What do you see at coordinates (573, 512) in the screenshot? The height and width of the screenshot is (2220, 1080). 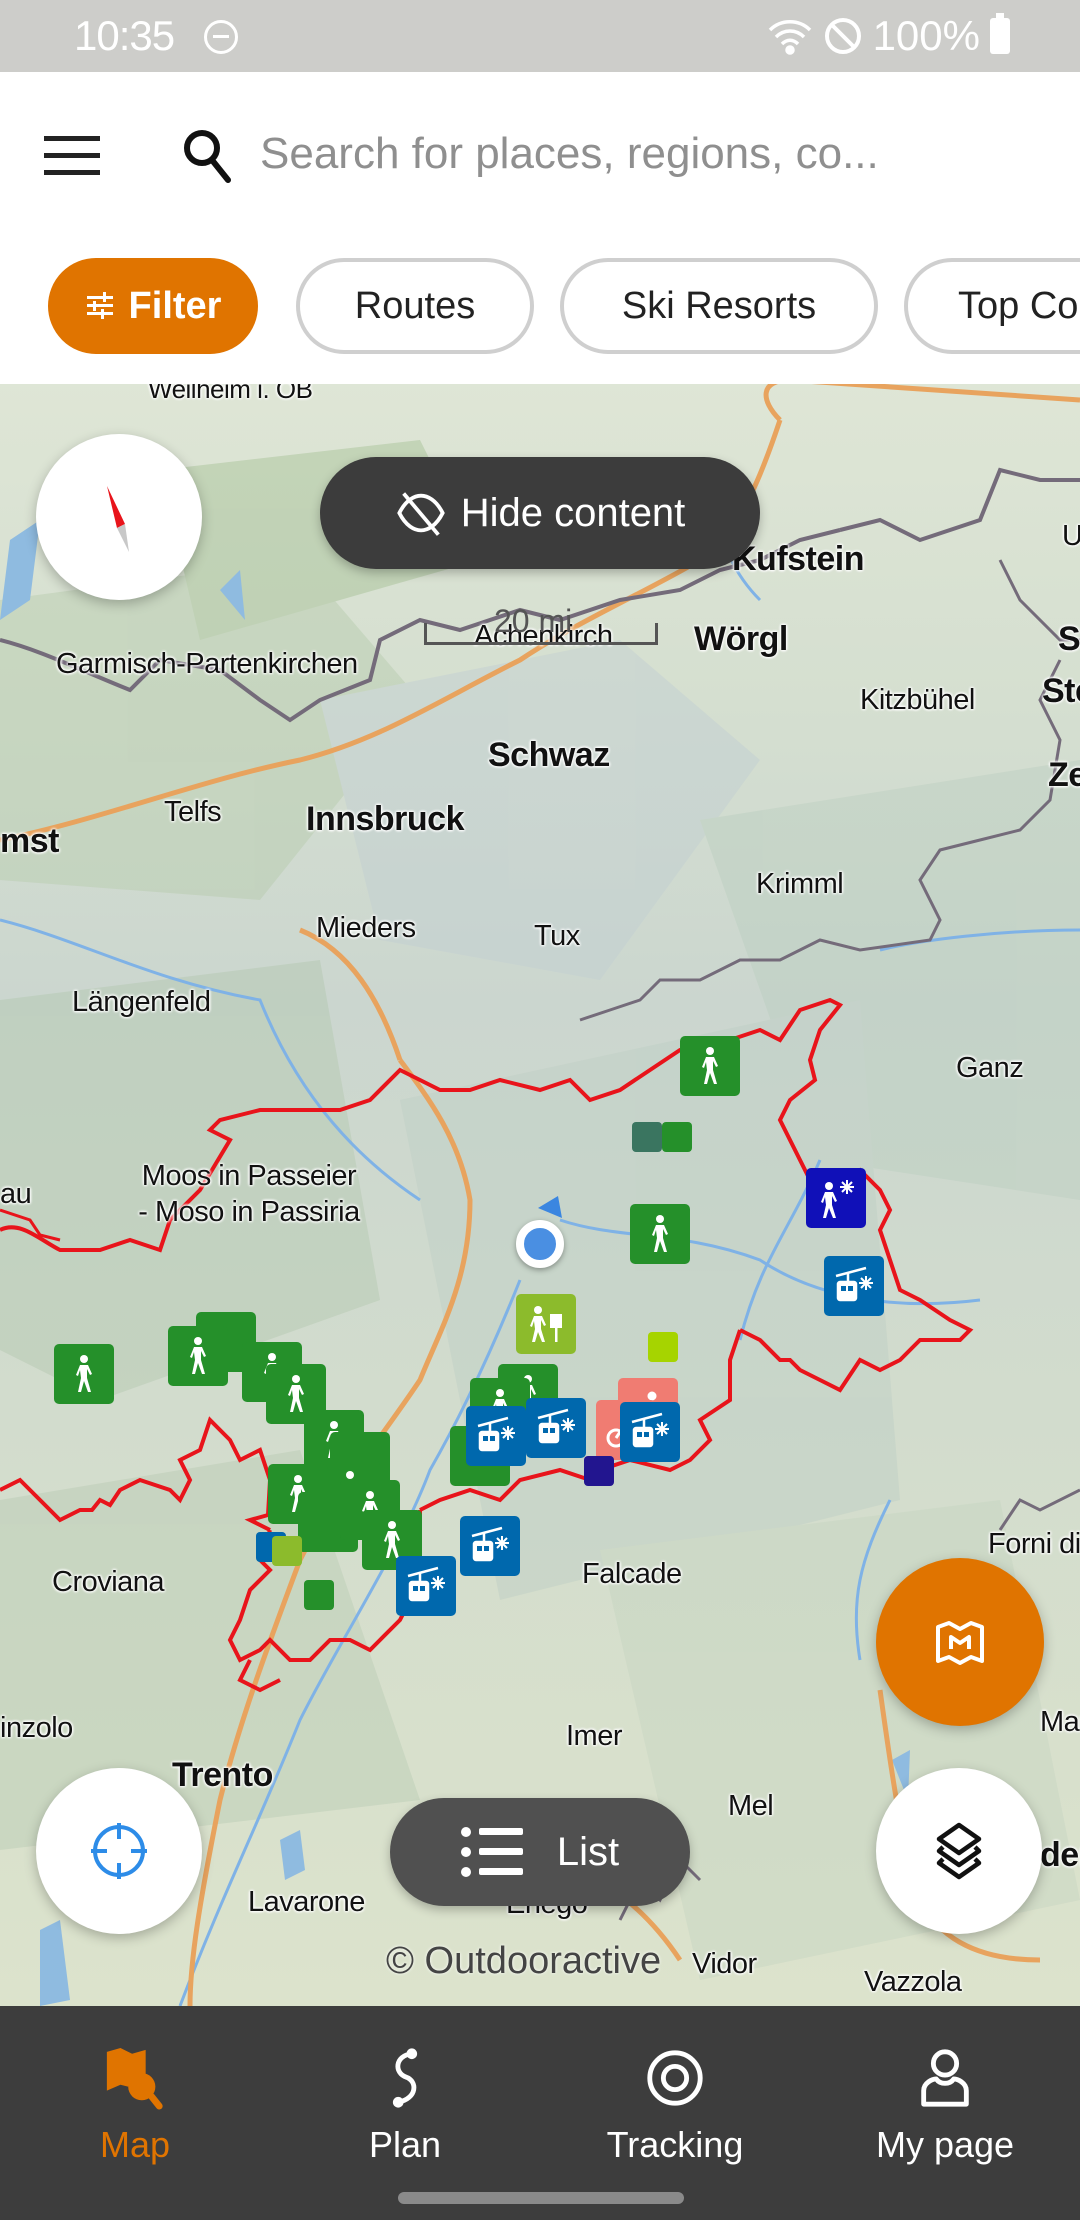 I see `hide-content-label: Hide content` at bounding box center [573, 512].